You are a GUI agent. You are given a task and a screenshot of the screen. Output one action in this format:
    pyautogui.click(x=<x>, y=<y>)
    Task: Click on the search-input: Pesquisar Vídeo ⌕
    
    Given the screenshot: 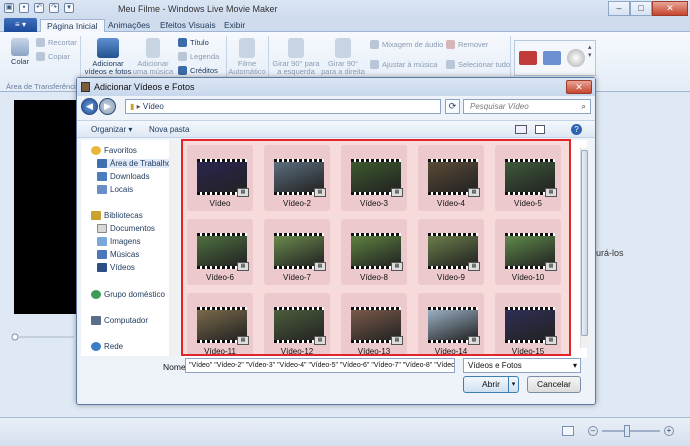 What is the action you would take?
    pyautogui.click(x=527, y=106)
    